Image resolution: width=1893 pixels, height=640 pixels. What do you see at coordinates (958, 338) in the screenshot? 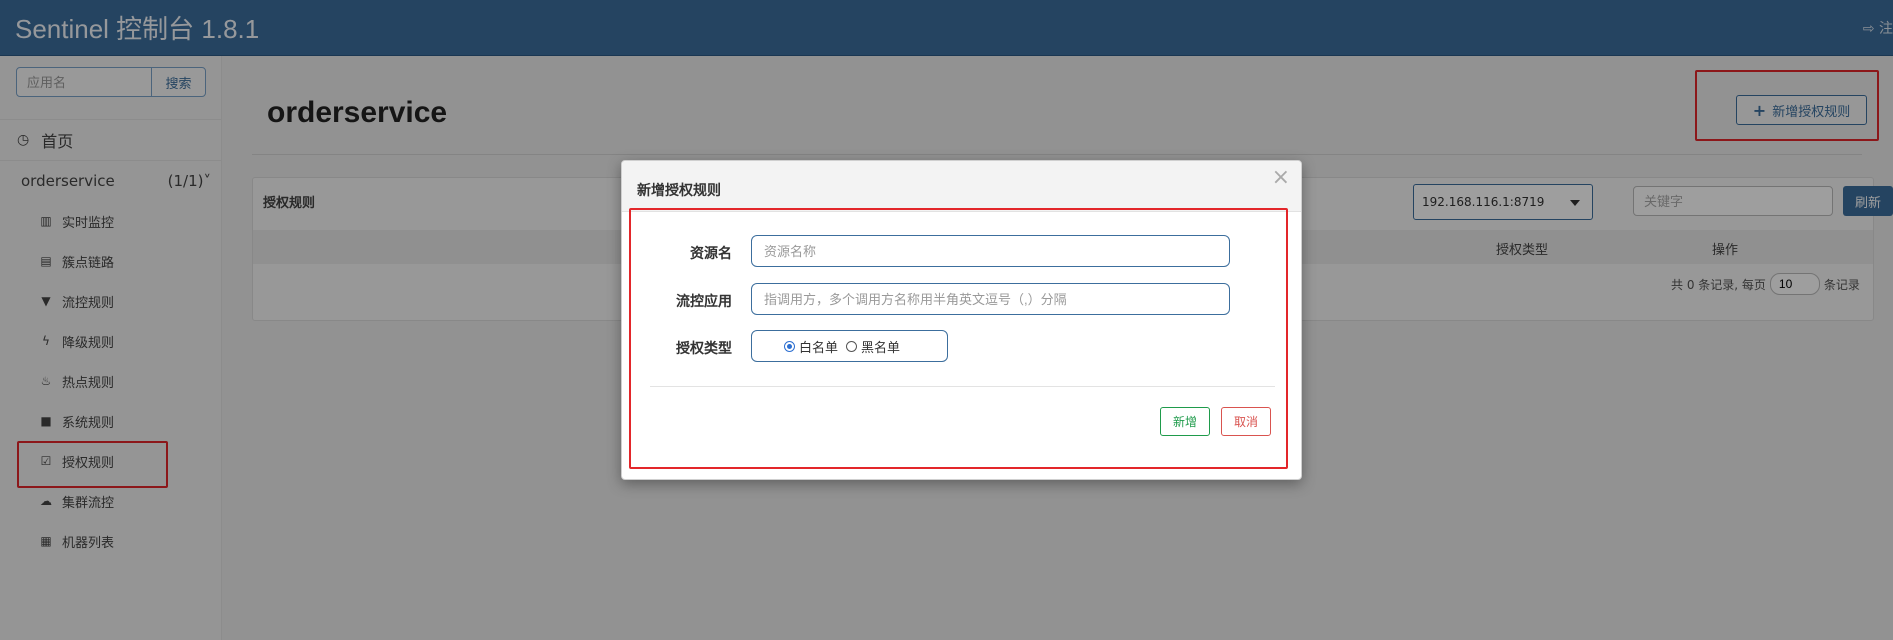
I see `highlight-box` at bounding box center [958, 338].